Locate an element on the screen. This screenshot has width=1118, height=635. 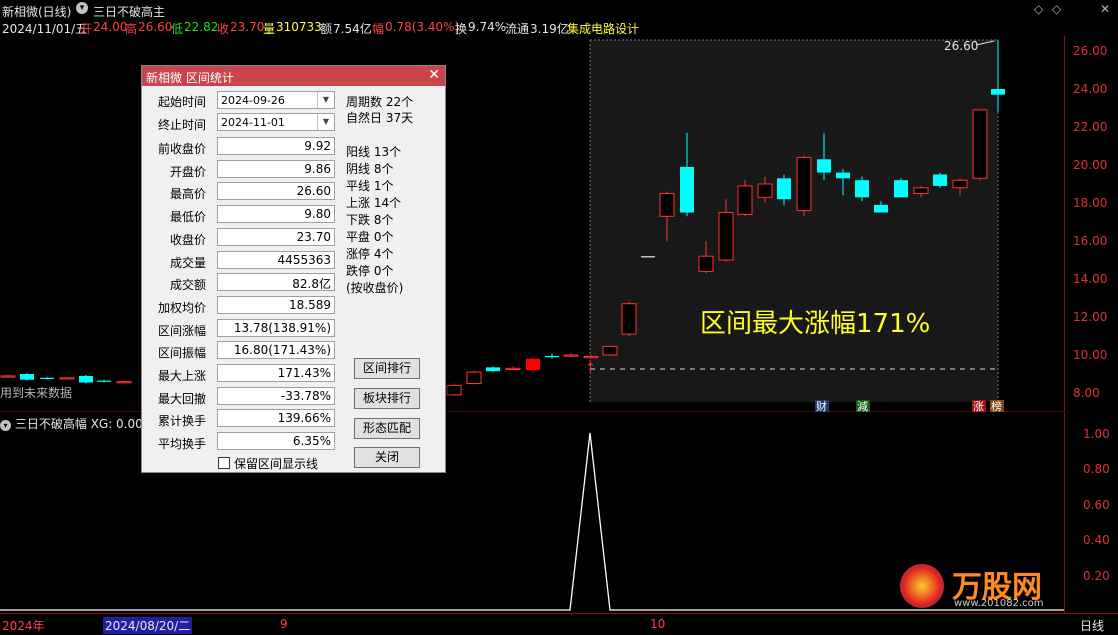
dialog-title: 新相微 区间统计 is located at coordinates (190, 78).